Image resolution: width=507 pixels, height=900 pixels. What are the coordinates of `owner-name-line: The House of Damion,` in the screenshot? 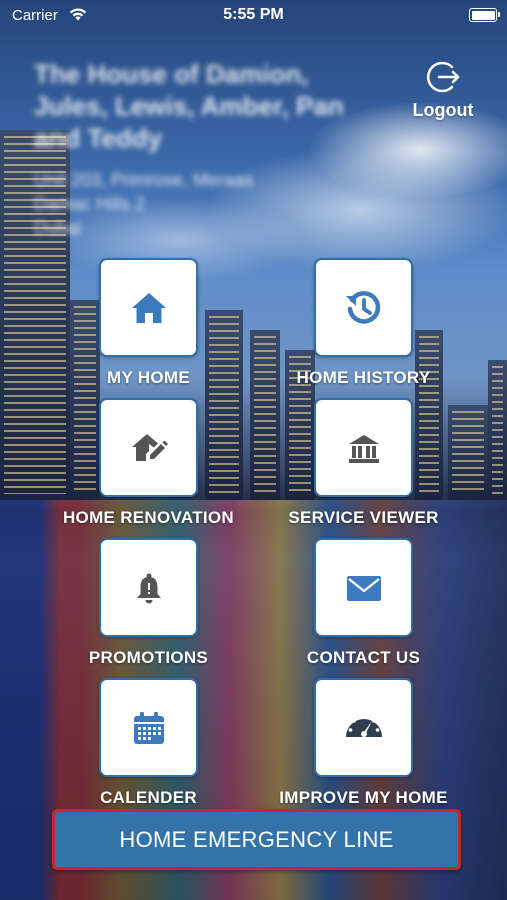 It's located at (171, 74).